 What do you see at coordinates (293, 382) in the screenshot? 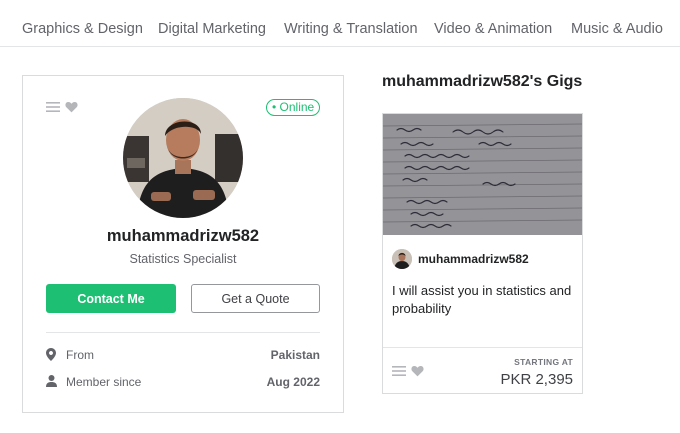
I see `member-since-value: Aug 2022` at bounding box center [293, 382].